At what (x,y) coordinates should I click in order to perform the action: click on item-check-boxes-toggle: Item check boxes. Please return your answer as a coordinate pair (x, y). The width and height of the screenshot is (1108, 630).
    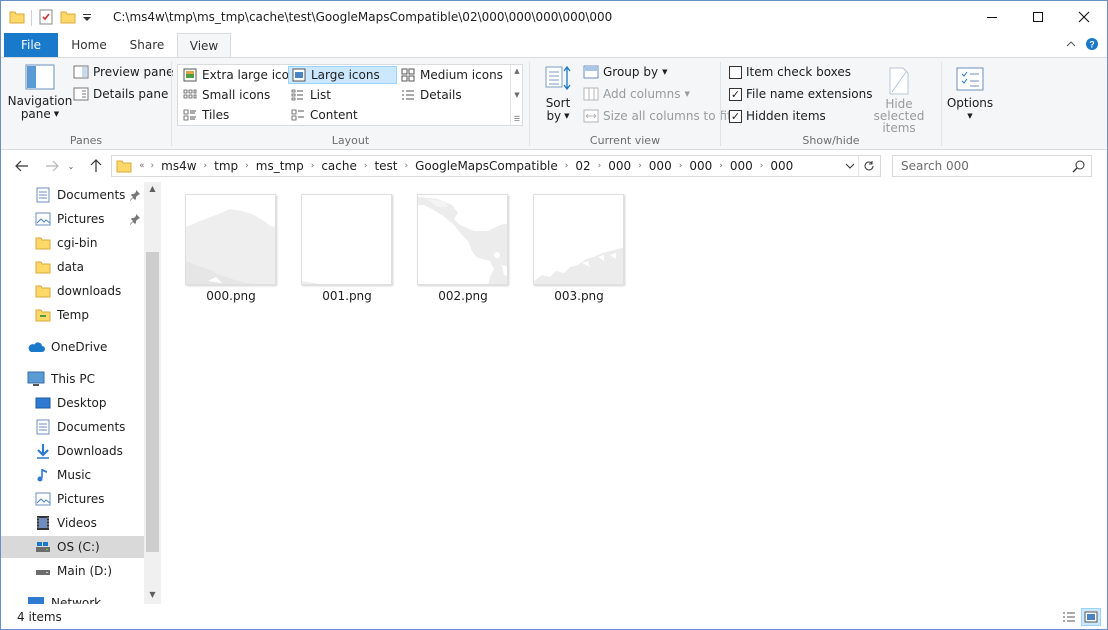
    Looking at the image, I should click on (790, 72).